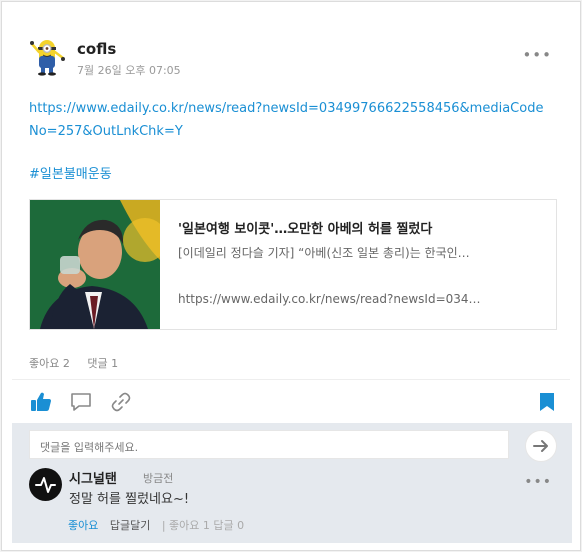  Describe the element at coordinates (49, 363) in the screenshot. I see `like-count: 좋아요 2` at that location.